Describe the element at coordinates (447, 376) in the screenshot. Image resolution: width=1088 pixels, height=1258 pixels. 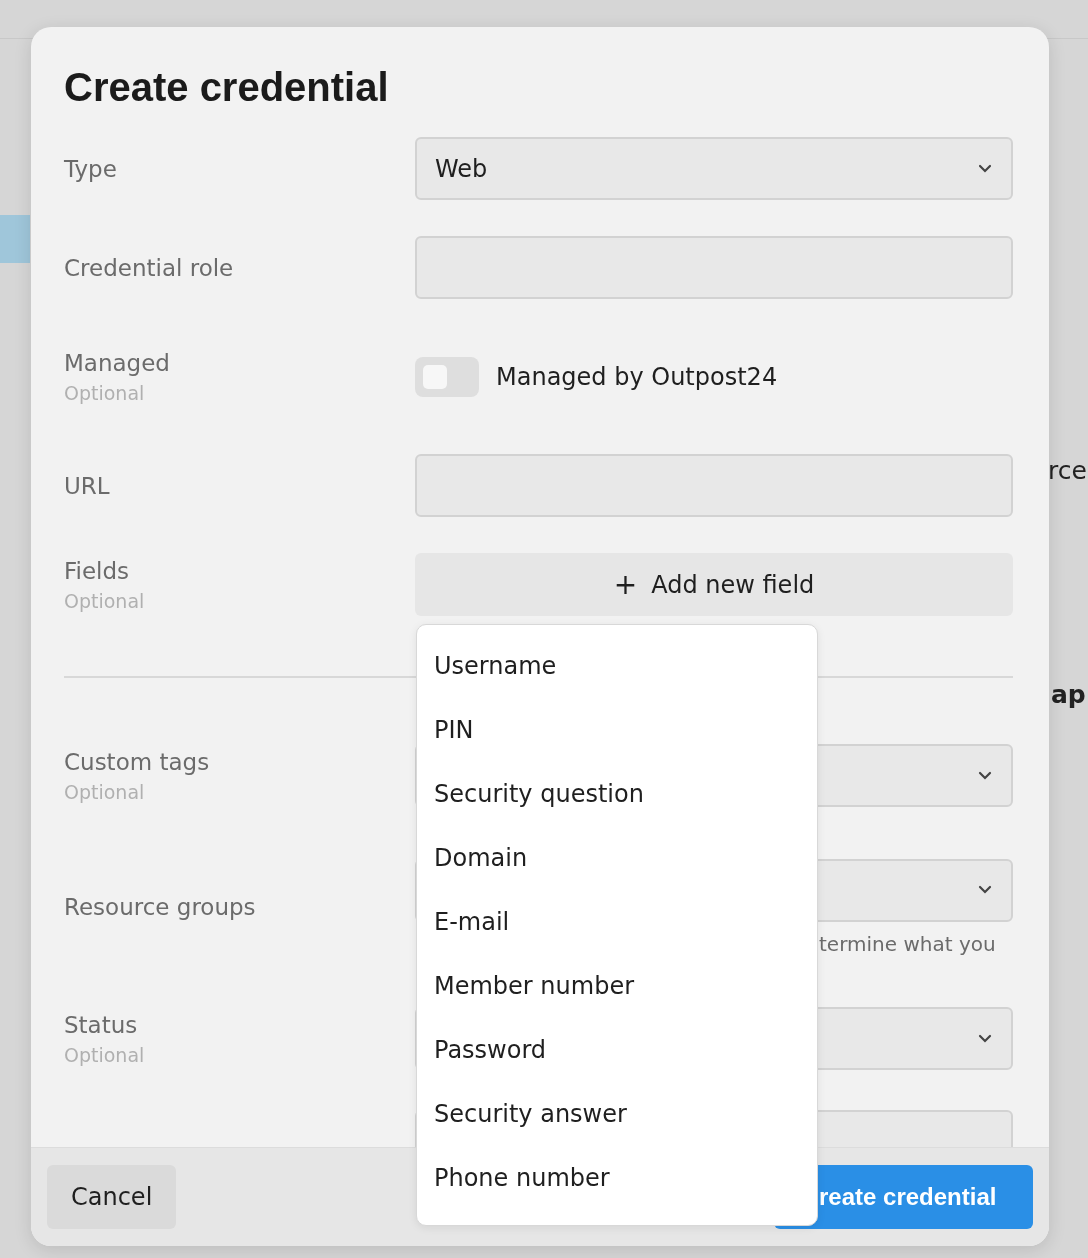
I see `toggle-switch` at that location.